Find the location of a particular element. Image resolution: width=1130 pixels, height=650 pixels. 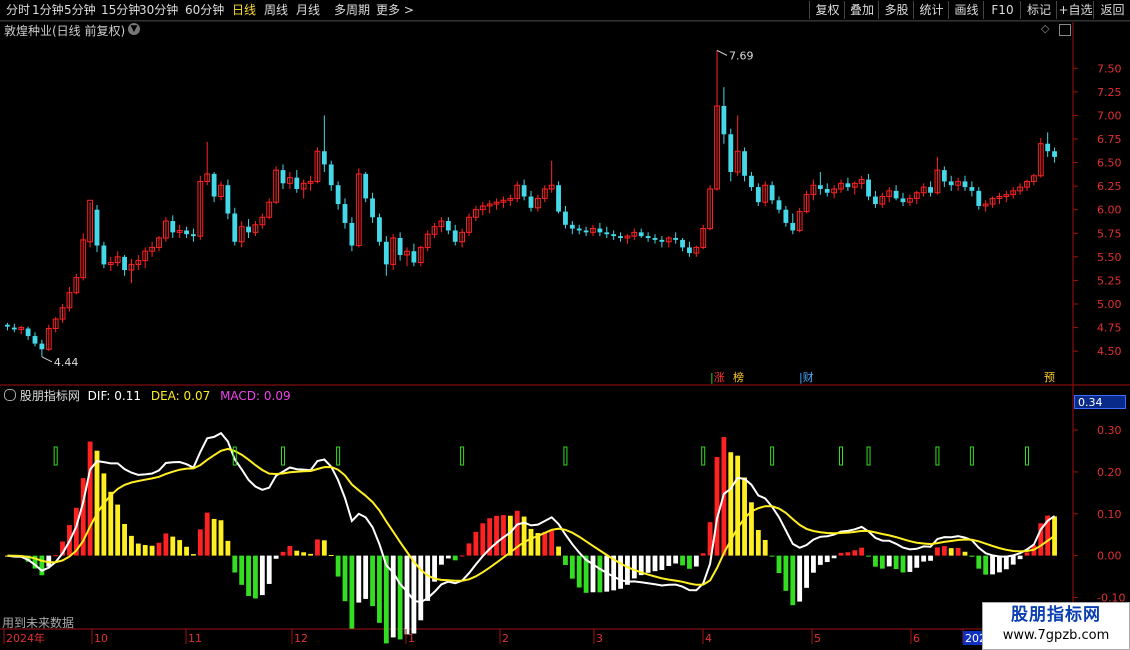

cursor-value-badge: 0.34 is located at coordinates (1100, 402).